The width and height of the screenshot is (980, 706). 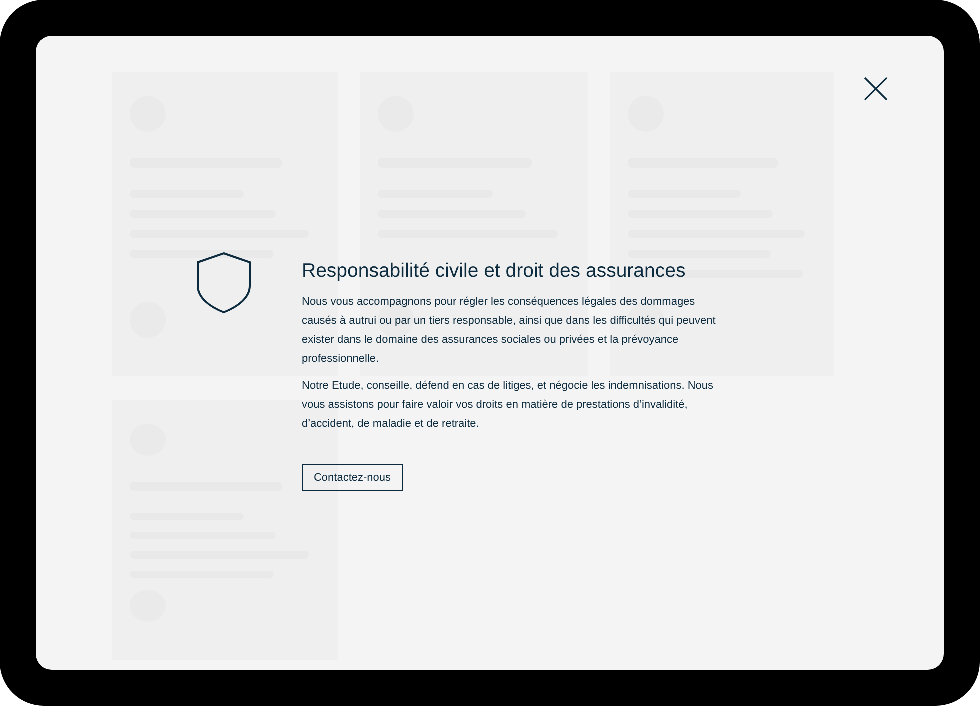 What do you see at coordinates (508, 405) in the screenshot?
I see `description-text: Notre Etude, conseille, défend en cas de litiges, et négocie les indemnisations. Nous vous assistons pour faire valoir vos droits en matière de prestations d’invalidité, d’accident, de maladie et de retraite.` at bounding box center [508, 405].